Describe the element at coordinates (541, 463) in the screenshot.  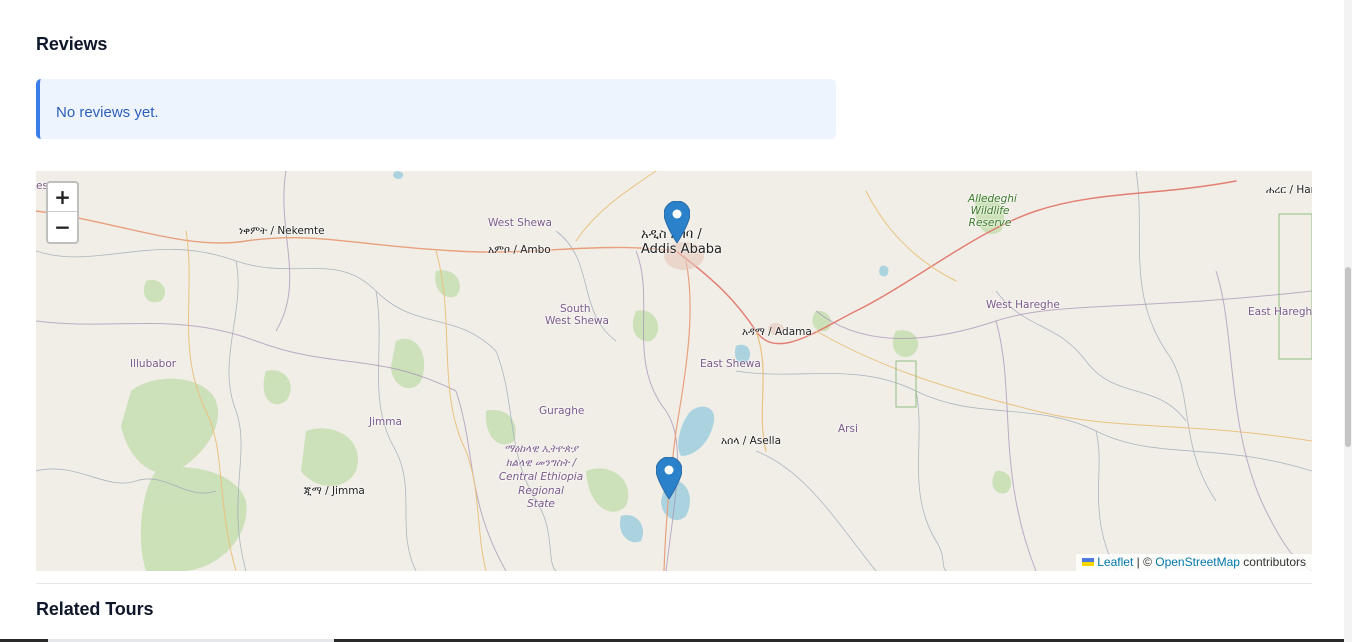
I see `map-label-central-2: ክልላዊ መንግስት /` at that location.